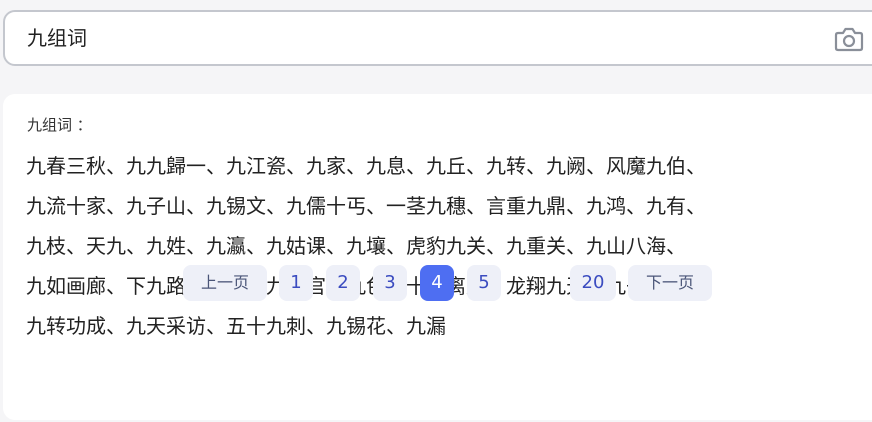  Describe the element at coordinates (377, 38) in the screenshot. I see `search-input` at that location.